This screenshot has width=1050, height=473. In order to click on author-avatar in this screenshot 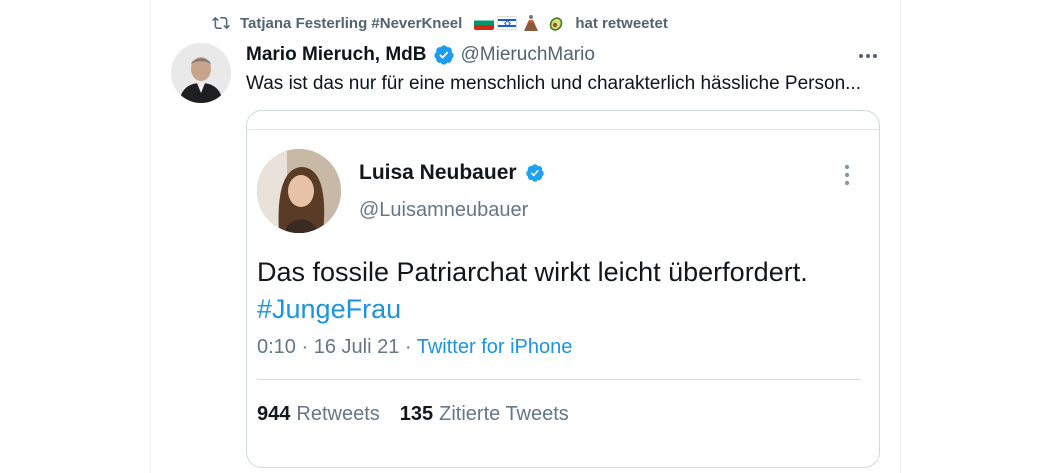, I will do `click(201, 73)`.